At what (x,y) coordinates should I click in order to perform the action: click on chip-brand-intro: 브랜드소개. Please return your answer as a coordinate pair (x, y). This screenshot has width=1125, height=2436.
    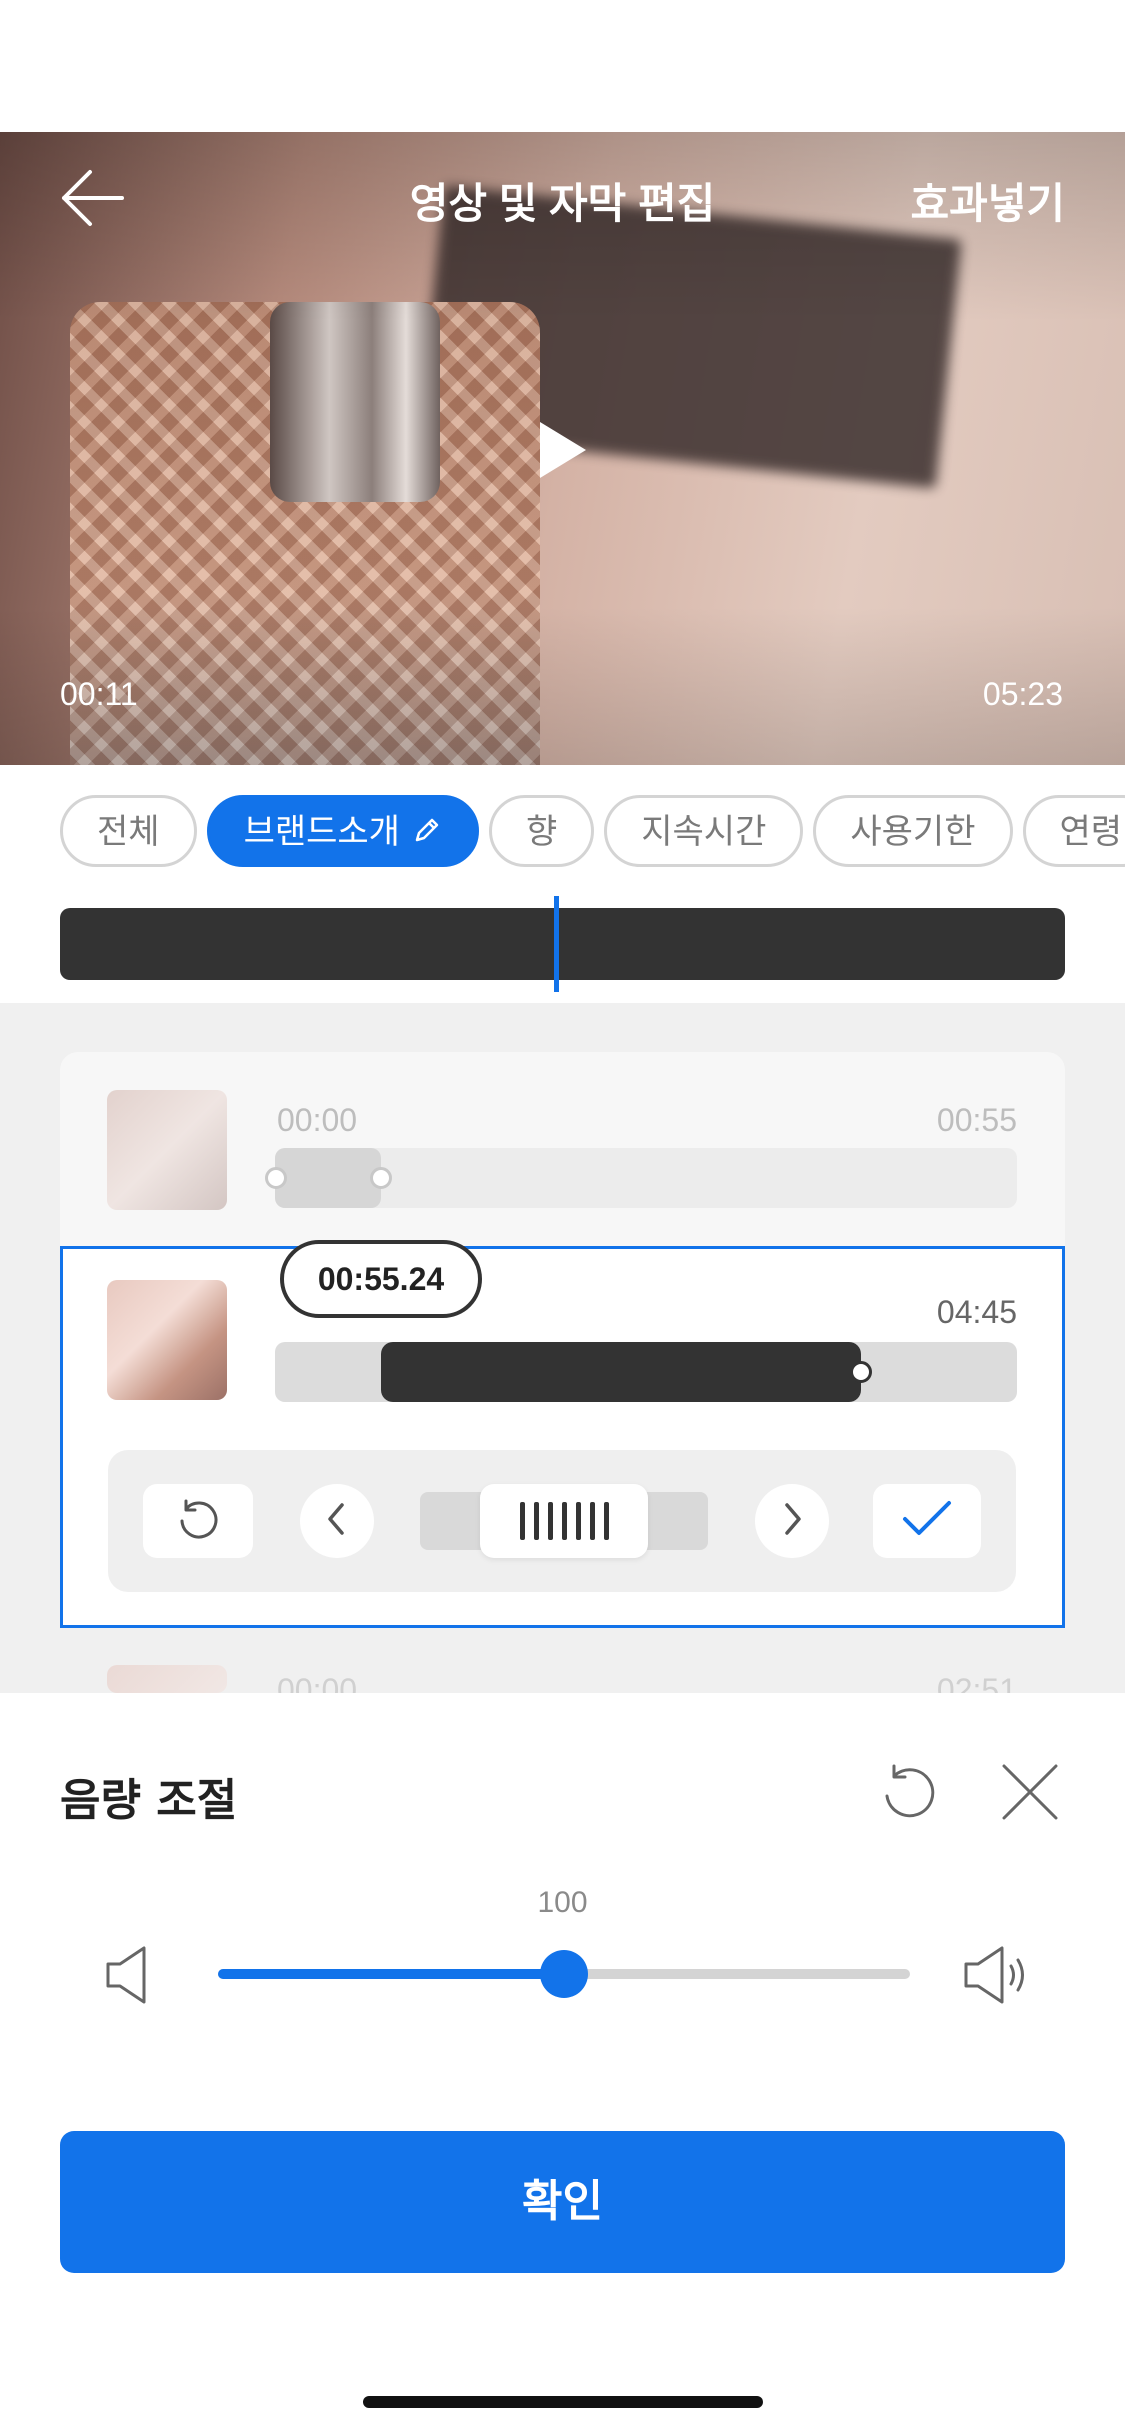
    Looking at the image, I should click on (342, 831).